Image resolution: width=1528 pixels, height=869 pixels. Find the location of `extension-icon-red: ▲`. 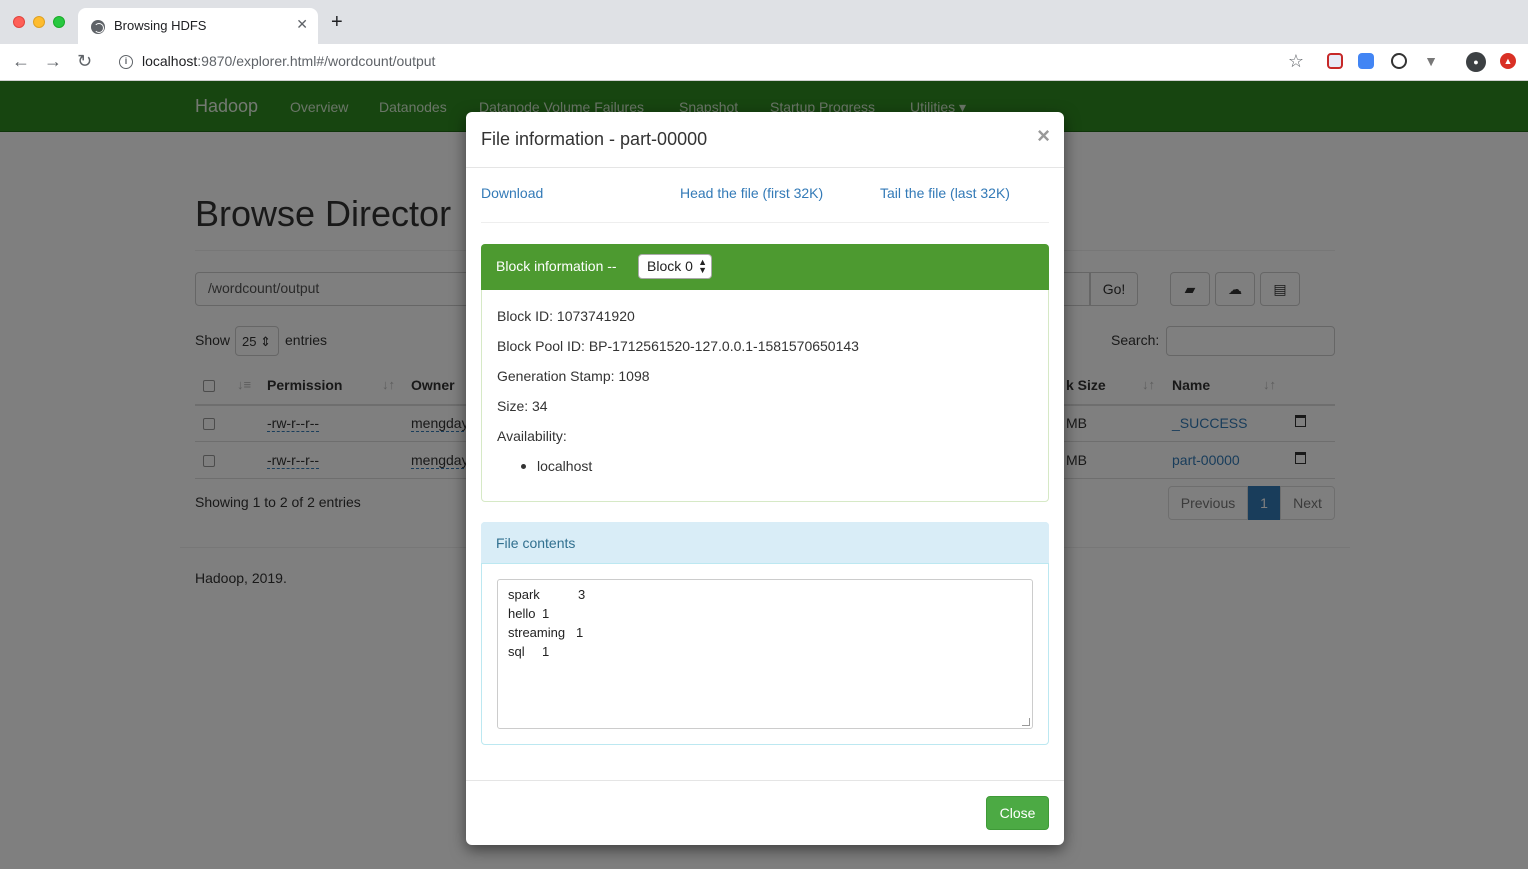

extension-icon-red: ▲ is located at coordinates (1508, 61).